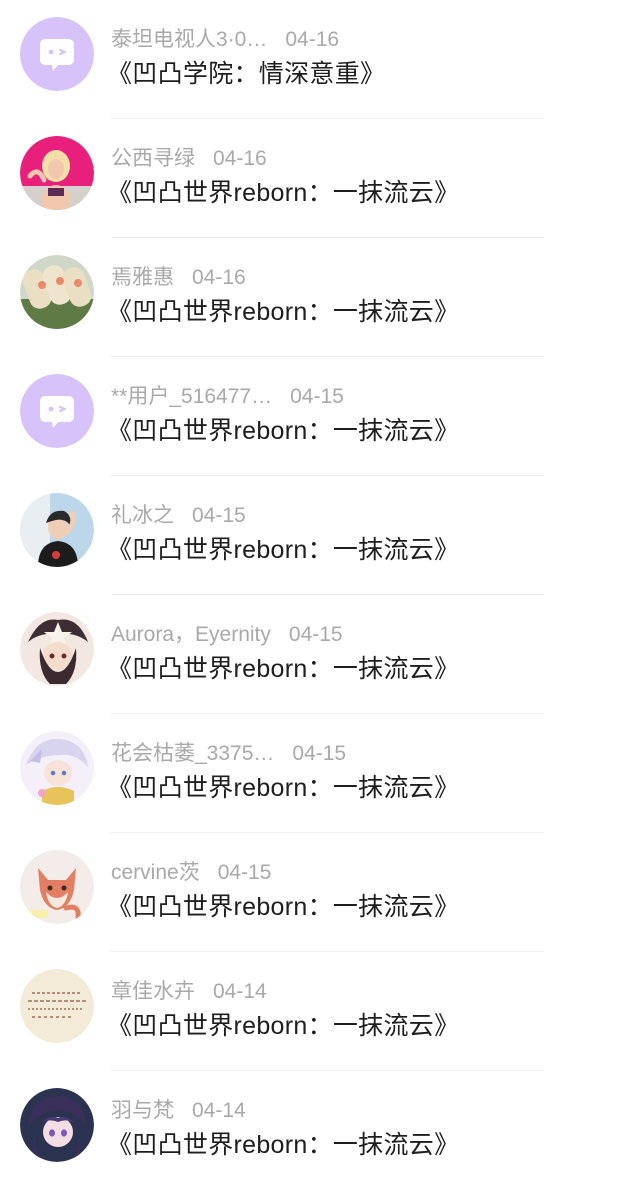  I want to click on comment-meta: 焉雅惠 04-16, so click(178, 278).